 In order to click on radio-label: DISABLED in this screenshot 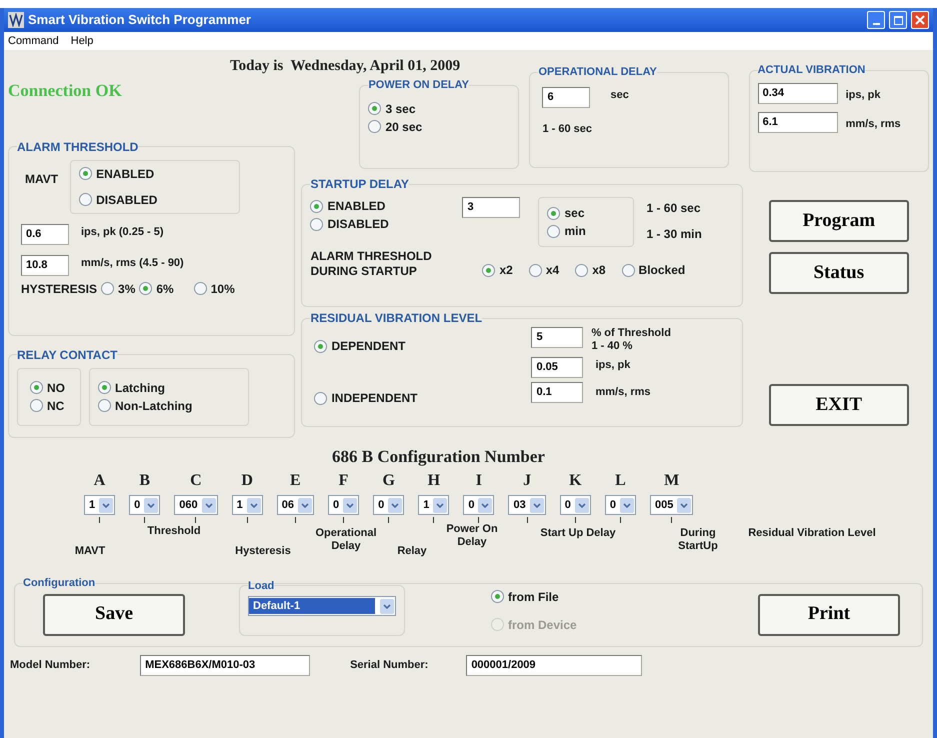, I will do `click(358, 224)`.